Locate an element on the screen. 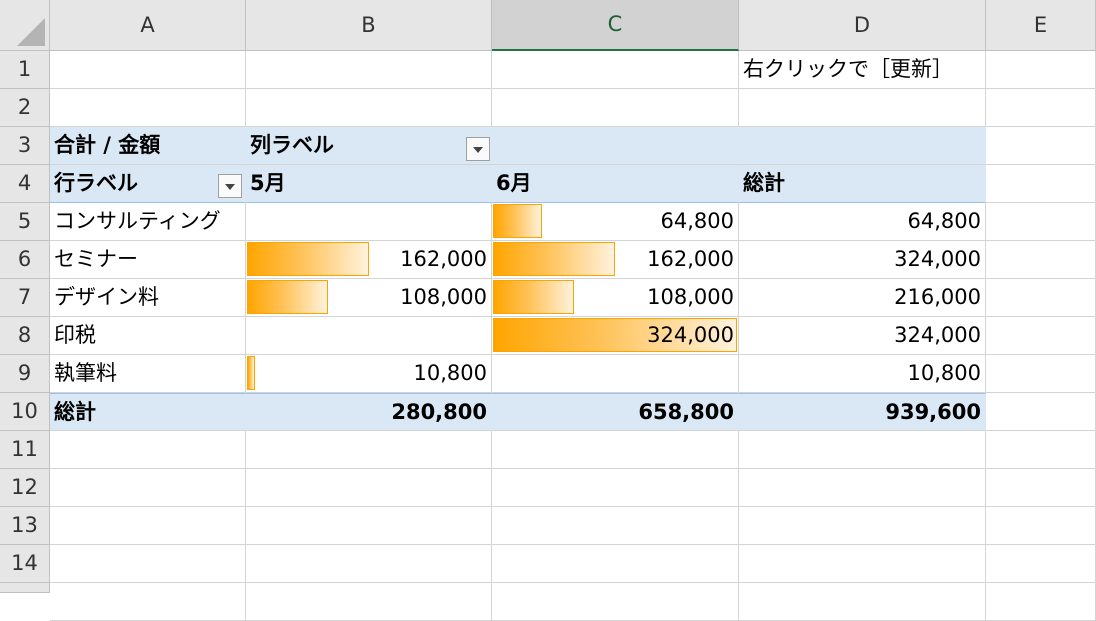  cell-c14 is located at coordinates (615, 564).